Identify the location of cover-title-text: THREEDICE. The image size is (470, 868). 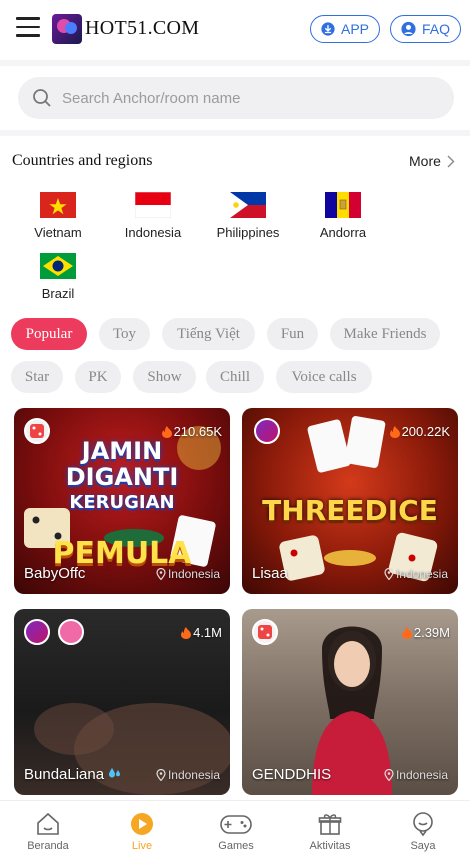
(350, 510).